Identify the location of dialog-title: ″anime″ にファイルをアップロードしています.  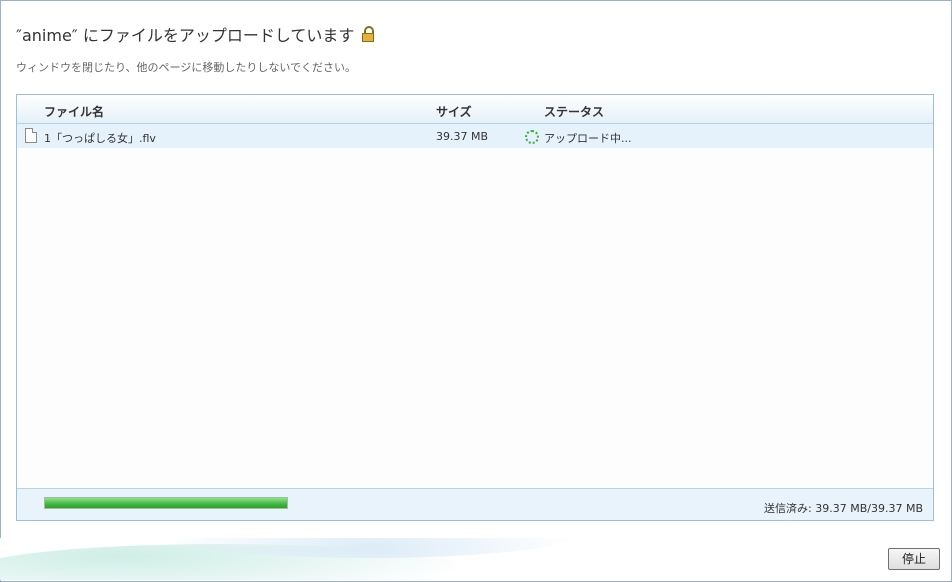
(195, 34).